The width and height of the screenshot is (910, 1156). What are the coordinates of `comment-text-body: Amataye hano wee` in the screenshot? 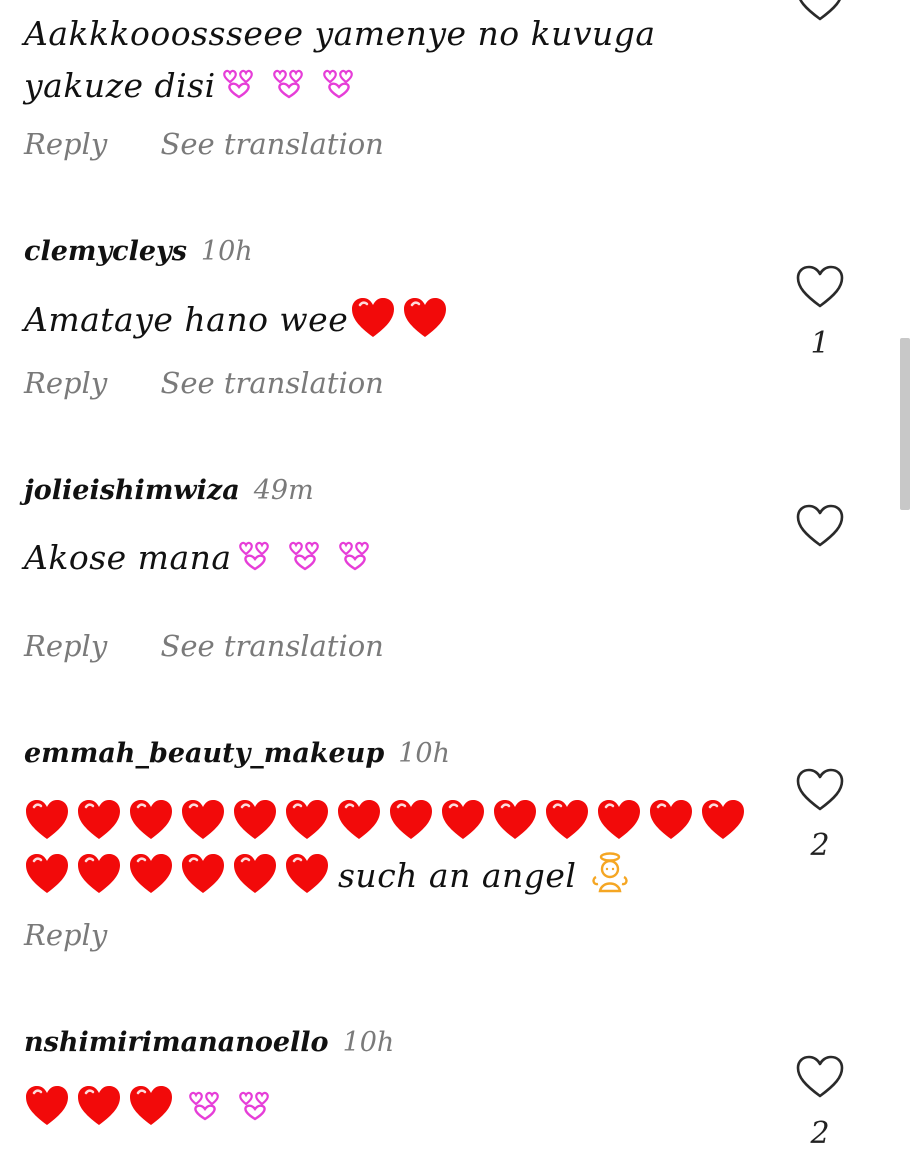 It's located at (186, 319).